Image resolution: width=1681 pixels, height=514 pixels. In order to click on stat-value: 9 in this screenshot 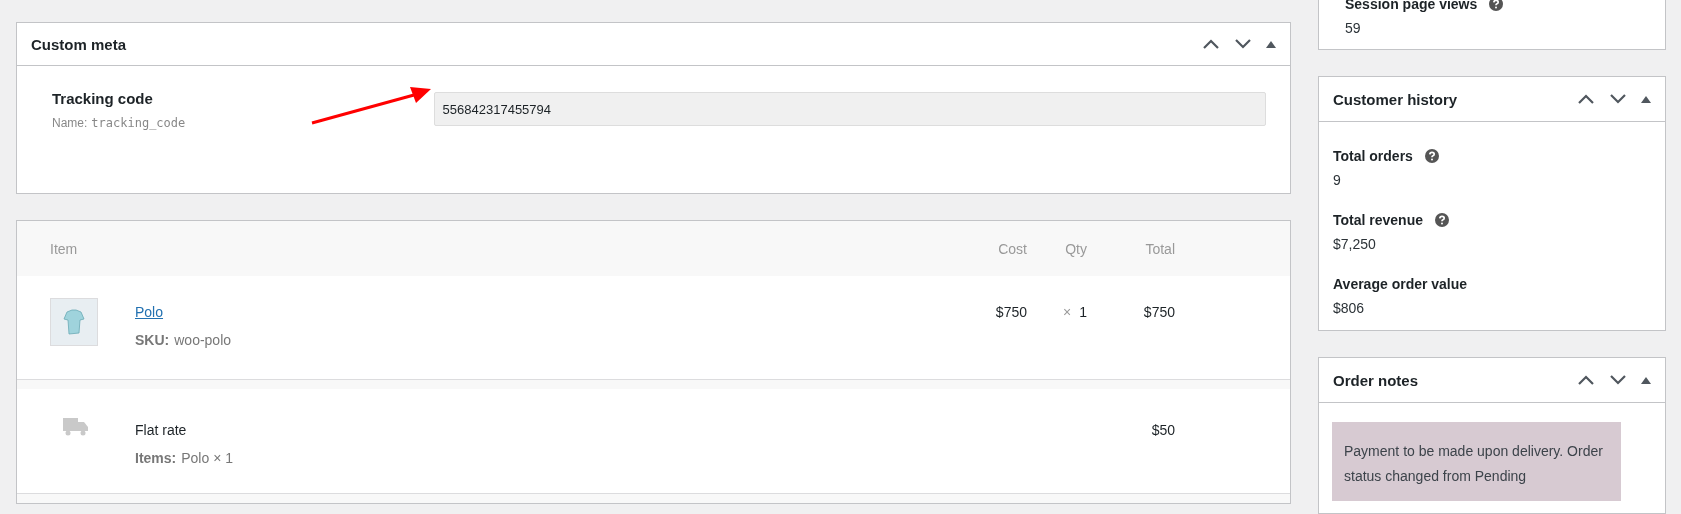, I will do `click(1337, 180)`.